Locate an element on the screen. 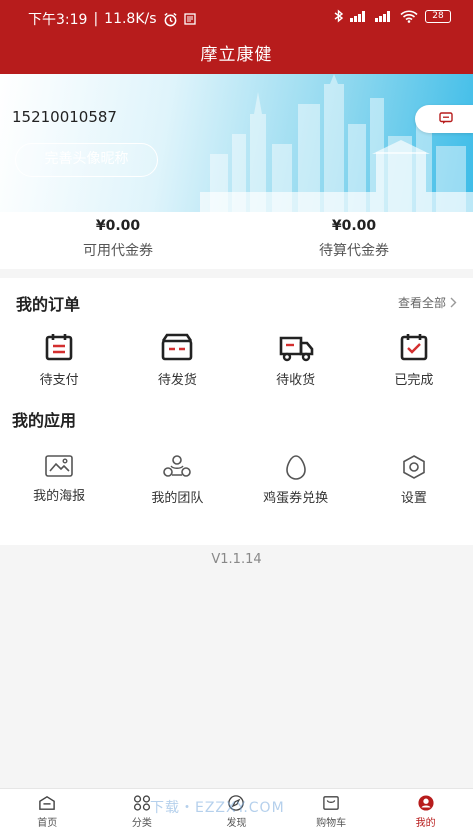 This screenshot has width=473, height=829. complete-profile-button: 完善头像昵称 is located at coordinates (86, 160).